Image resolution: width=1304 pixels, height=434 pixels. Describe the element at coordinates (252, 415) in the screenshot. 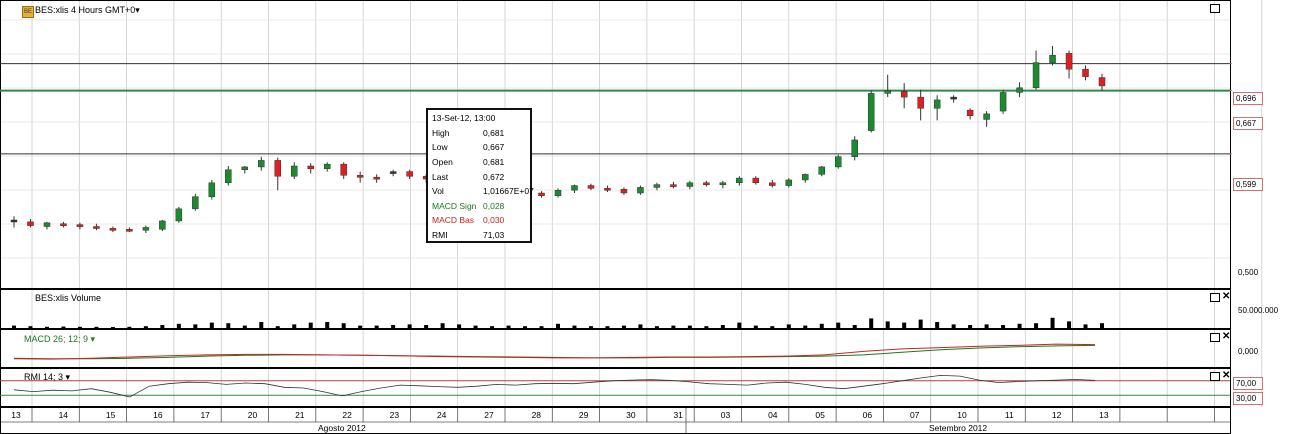

I see `x-axis-day-label: 20` at that location.